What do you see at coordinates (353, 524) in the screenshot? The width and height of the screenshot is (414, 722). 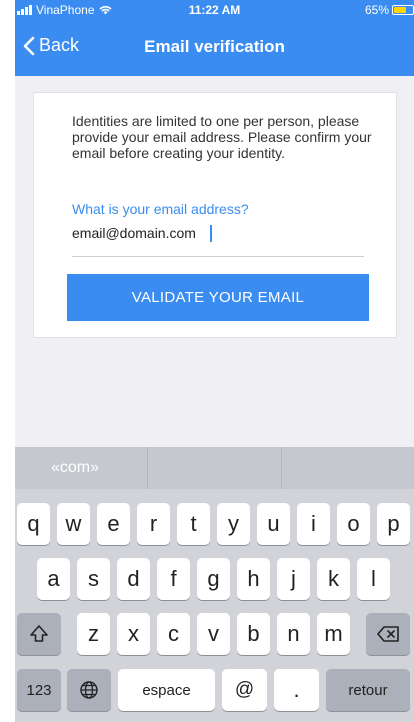 I see `key-o: o` at bounding box center [353, 524].